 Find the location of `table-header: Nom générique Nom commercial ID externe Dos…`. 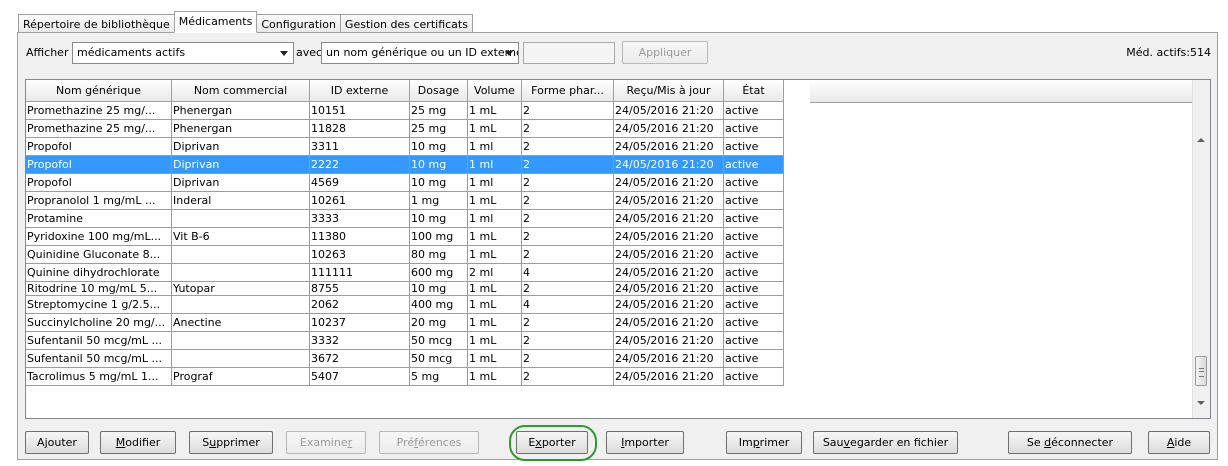

table-header: Nom générique Nom commercial ID externe Dos… is located at coordinates (405, 91).